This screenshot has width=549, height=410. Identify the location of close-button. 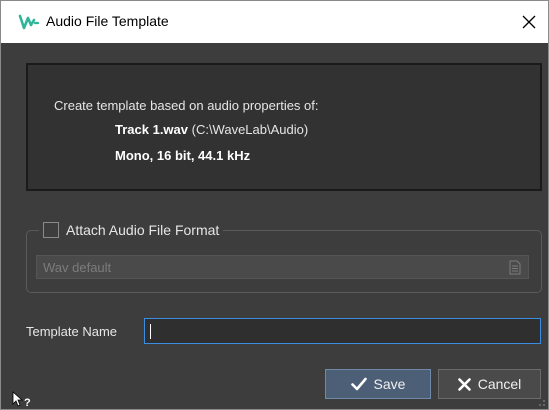
(529, 22).